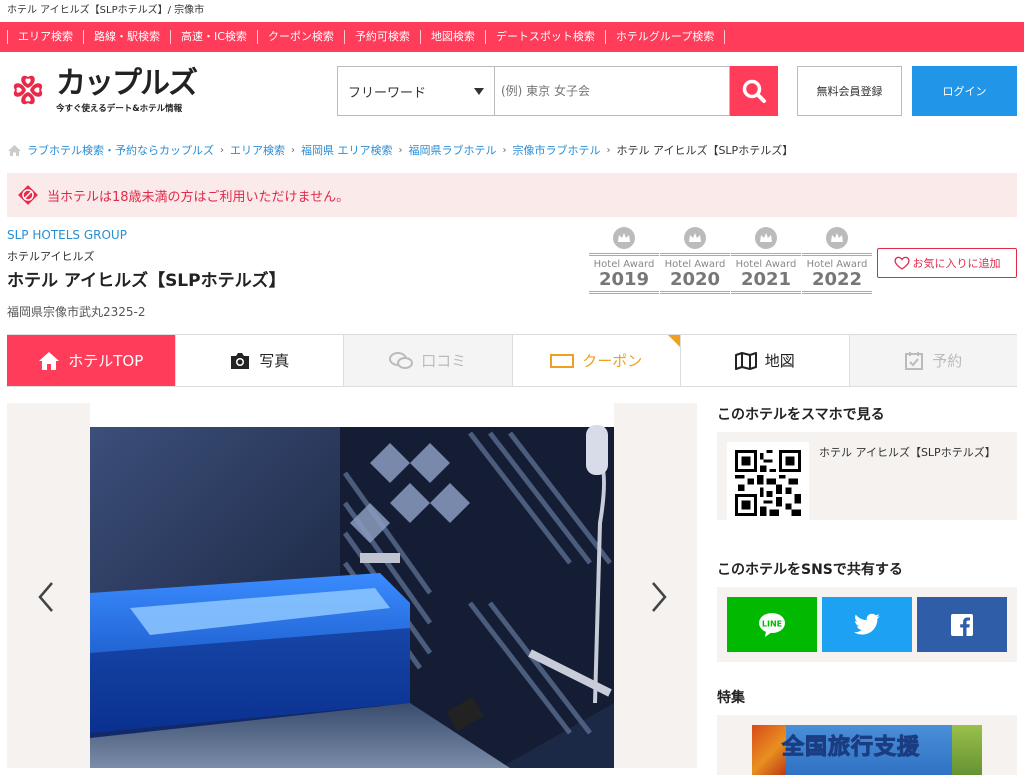 The image size is (1024, 775). Describe the element at coordinates (947, 361) in the screenshot. I see `tab-label: 予約` at that location.